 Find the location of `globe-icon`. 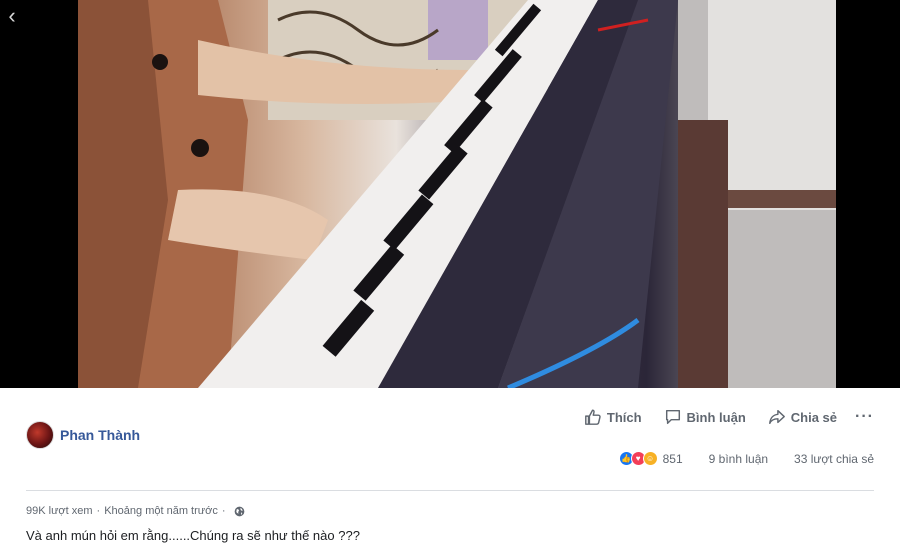

globe-icon is located at coordinates (239, 511).